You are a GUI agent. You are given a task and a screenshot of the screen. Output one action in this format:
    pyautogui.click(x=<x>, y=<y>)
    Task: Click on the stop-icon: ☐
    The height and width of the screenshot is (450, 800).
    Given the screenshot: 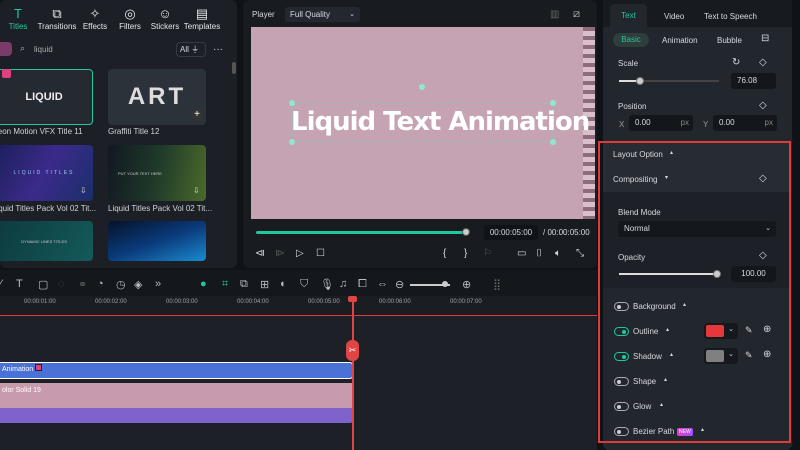 What is the action you would take?
    pyautogui.click(x=320, y=253)
    